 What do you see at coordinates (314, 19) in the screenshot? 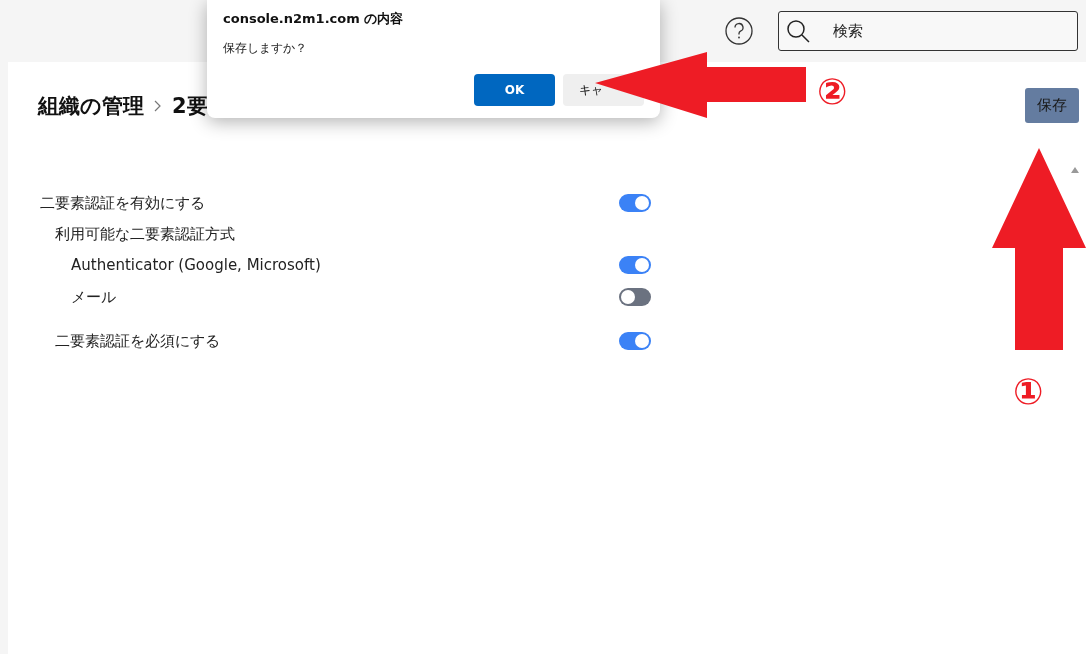
I see `dialog-title: console.n2m1.com の内容` at bounding box center [314, 19].